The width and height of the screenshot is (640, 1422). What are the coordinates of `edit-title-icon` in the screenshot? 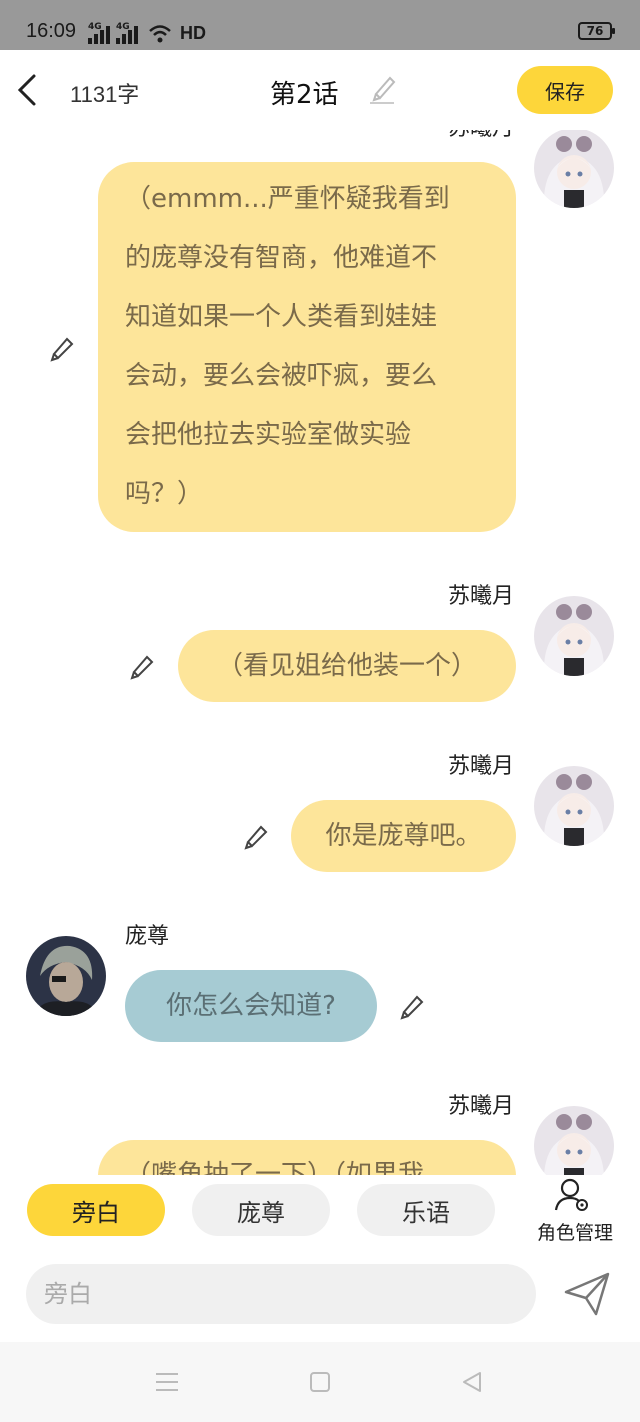 It's located at (382, 89).